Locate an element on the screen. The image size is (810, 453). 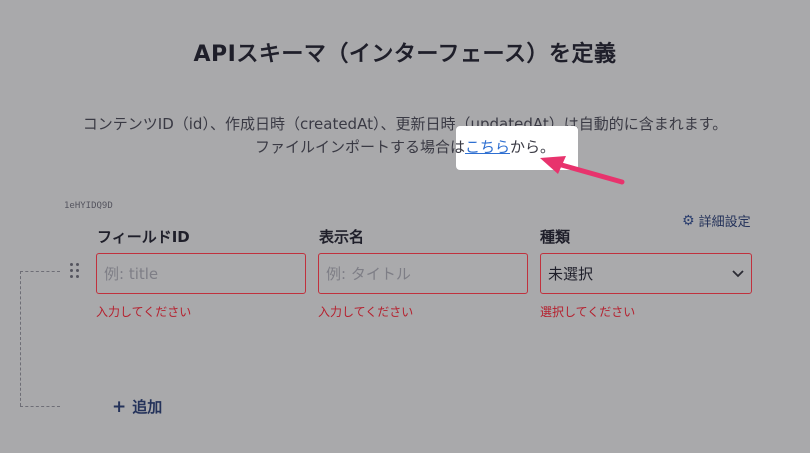
column-header-display-name: 表示名 is located at coordinates (342, 237).